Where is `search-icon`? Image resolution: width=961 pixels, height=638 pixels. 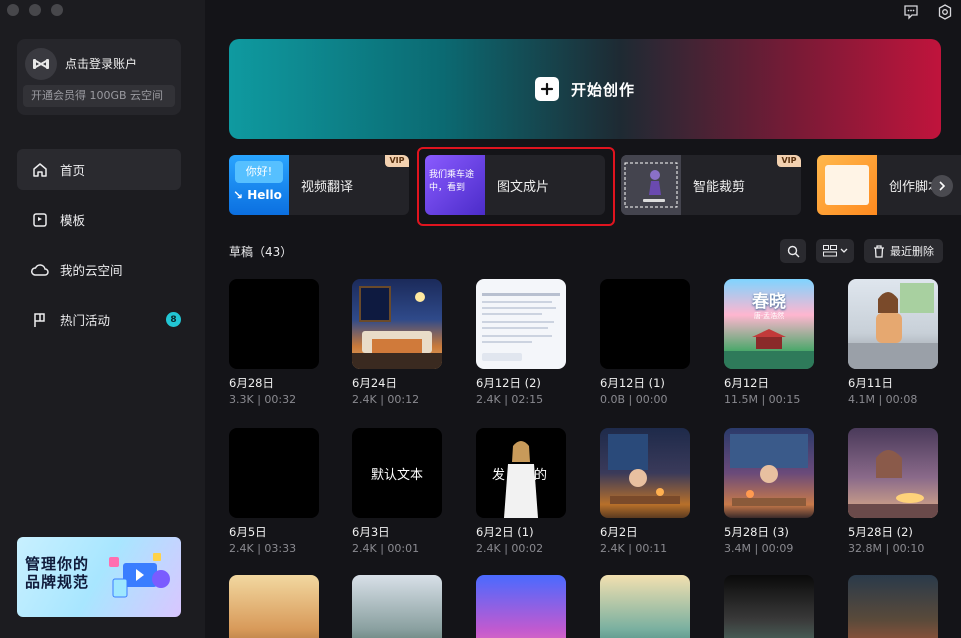 search-icon is located at coordinates (793, 251).